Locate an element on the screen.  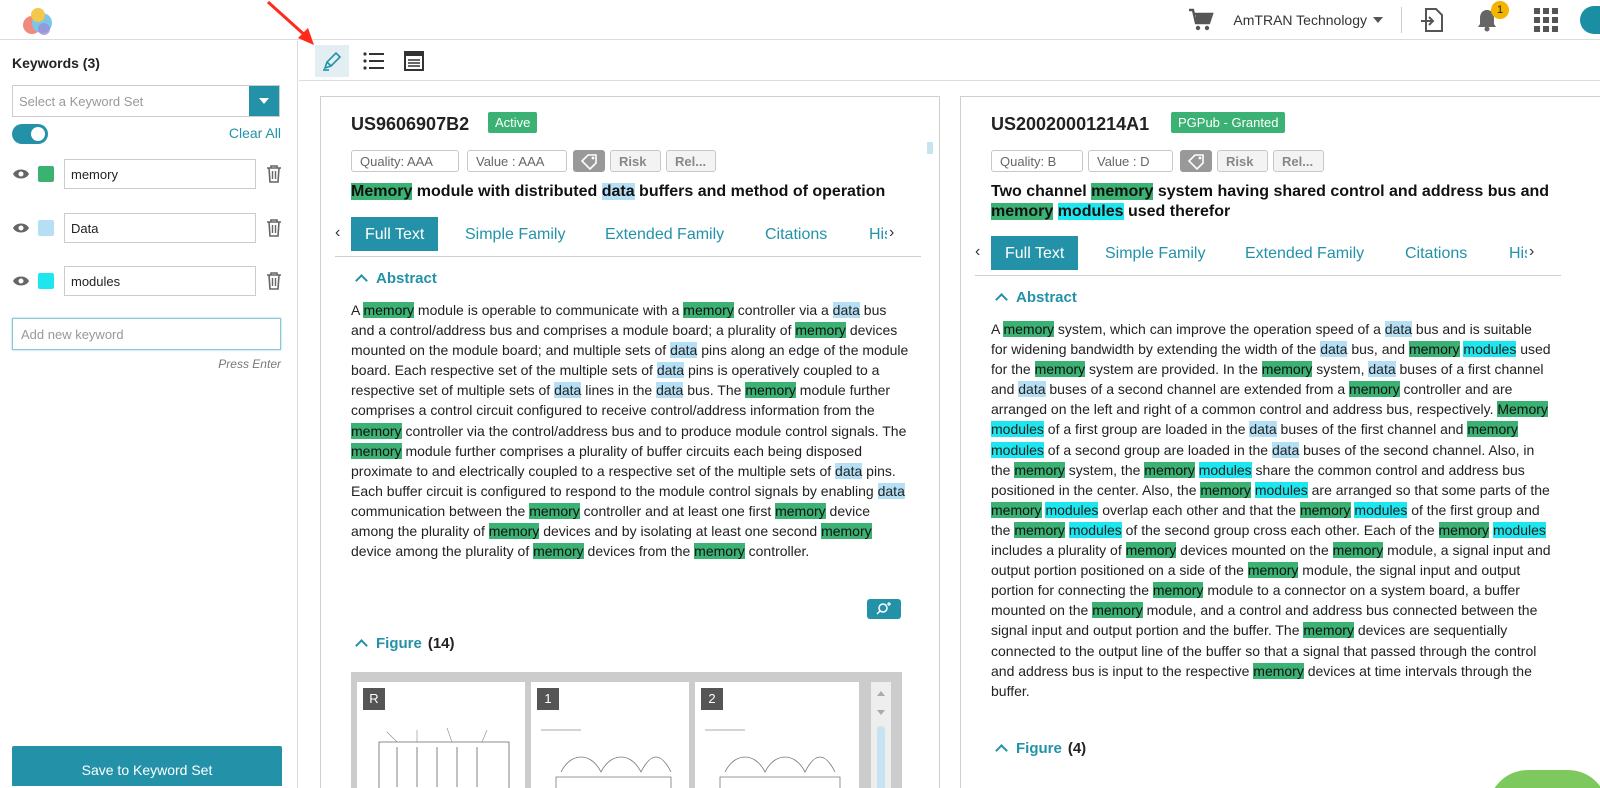
app-logo-icon is located at coordinates (38, 21).